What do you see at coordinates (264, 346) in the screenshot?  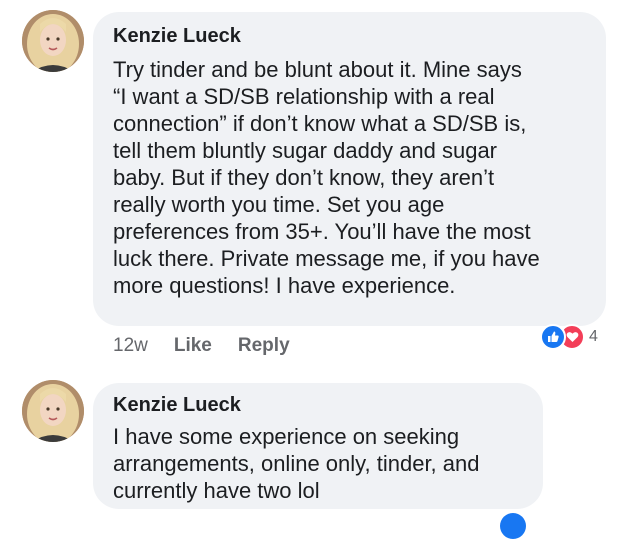 I see `reply-button: Reply` at bounding box center [264, 346].